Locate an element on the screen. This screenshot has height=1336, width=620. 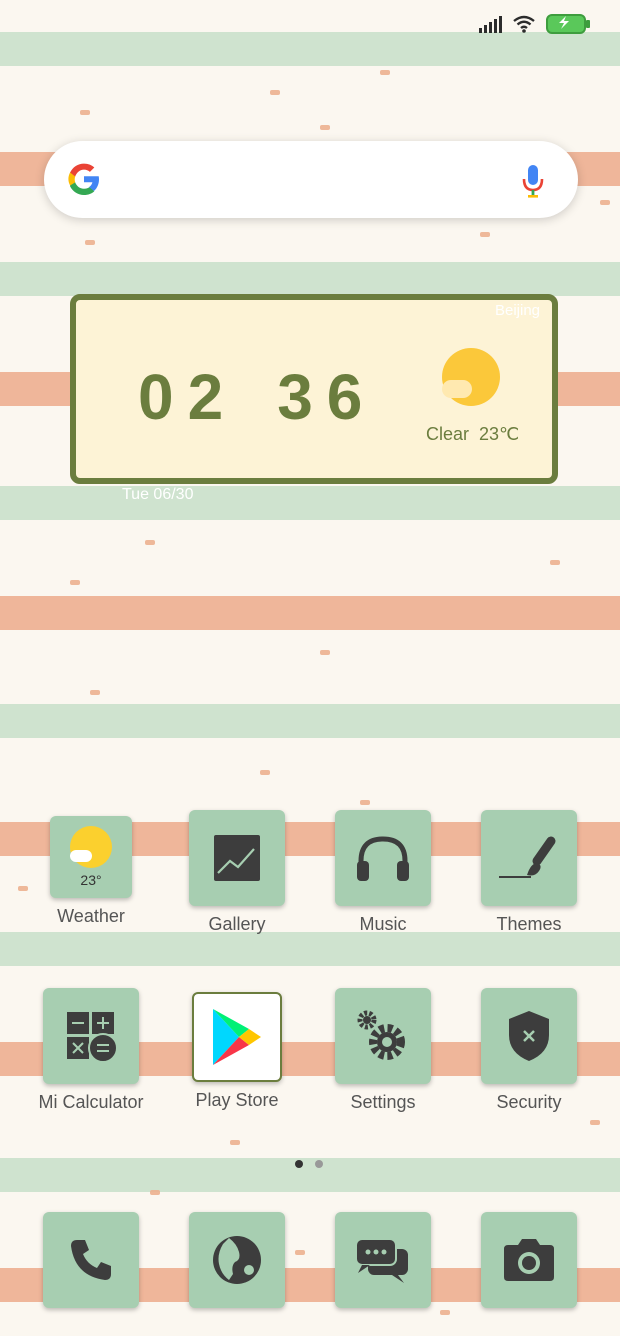
city-label: Beijing is located at coordinates (517, 310).